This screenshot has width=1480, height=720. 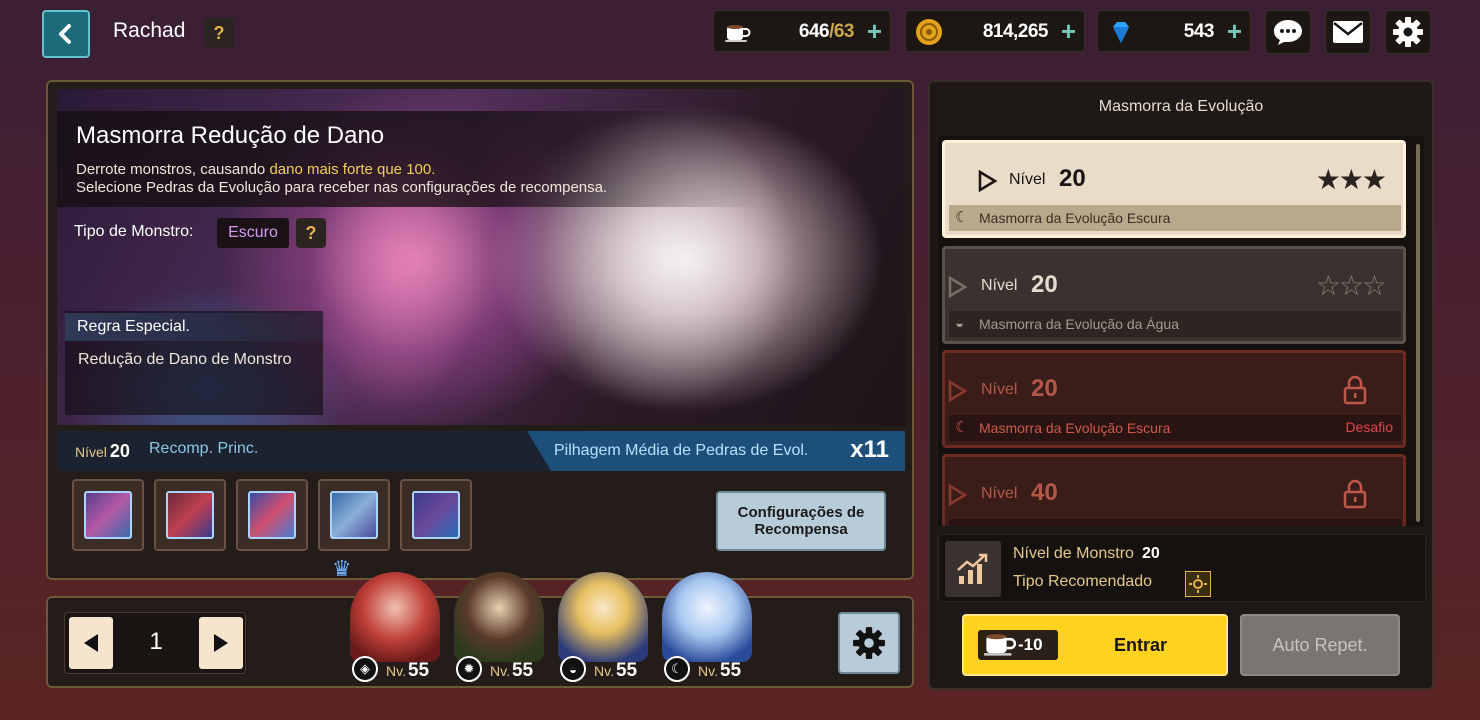 I want to click on monster-type-help-button: ?, so click(x=311, y=233).